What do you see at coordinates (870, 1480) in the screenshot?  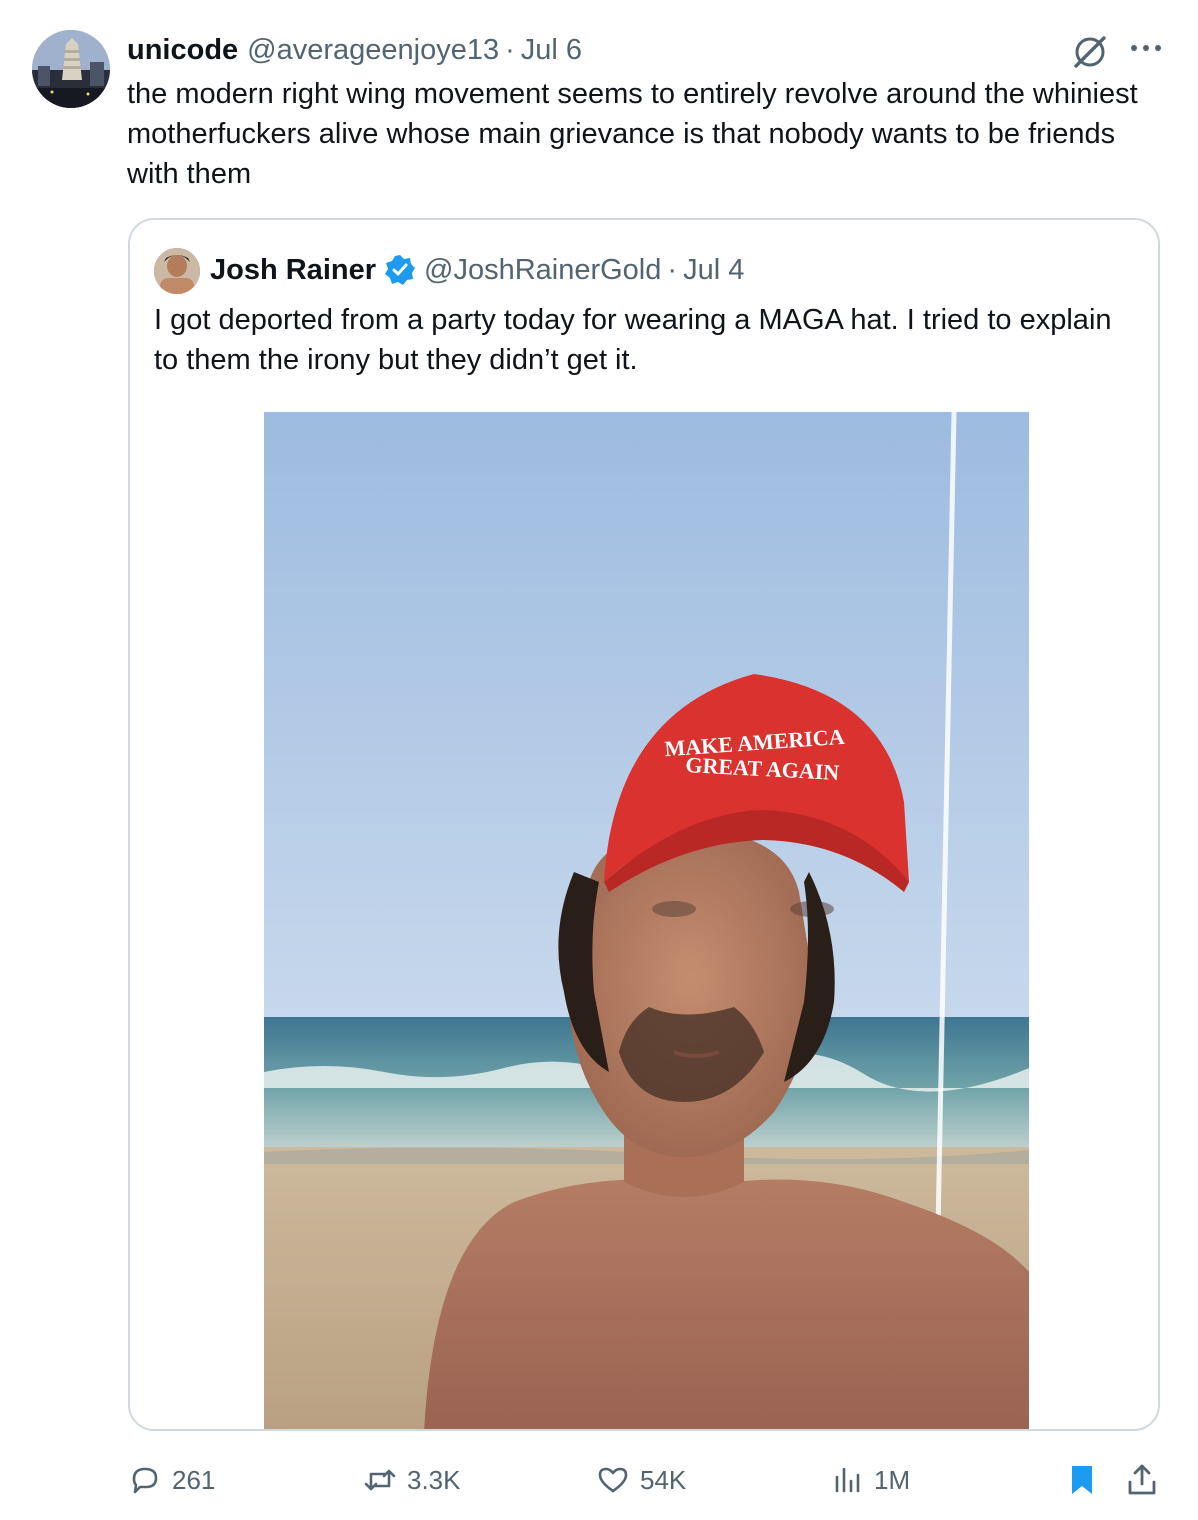 I see `views-button: 1M` at bounding box center [870, 1480].